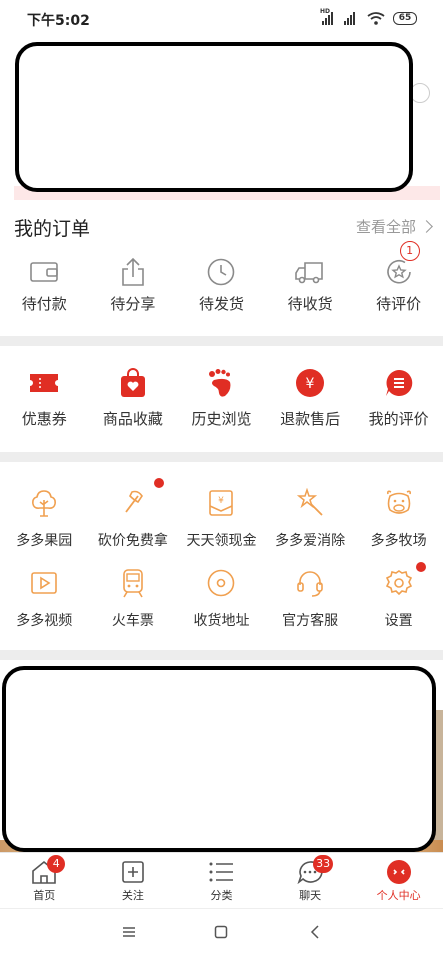  Describe the element at coordinates (221, 418) in the screenshot. I see `service-label: 历史浏览` at that location.